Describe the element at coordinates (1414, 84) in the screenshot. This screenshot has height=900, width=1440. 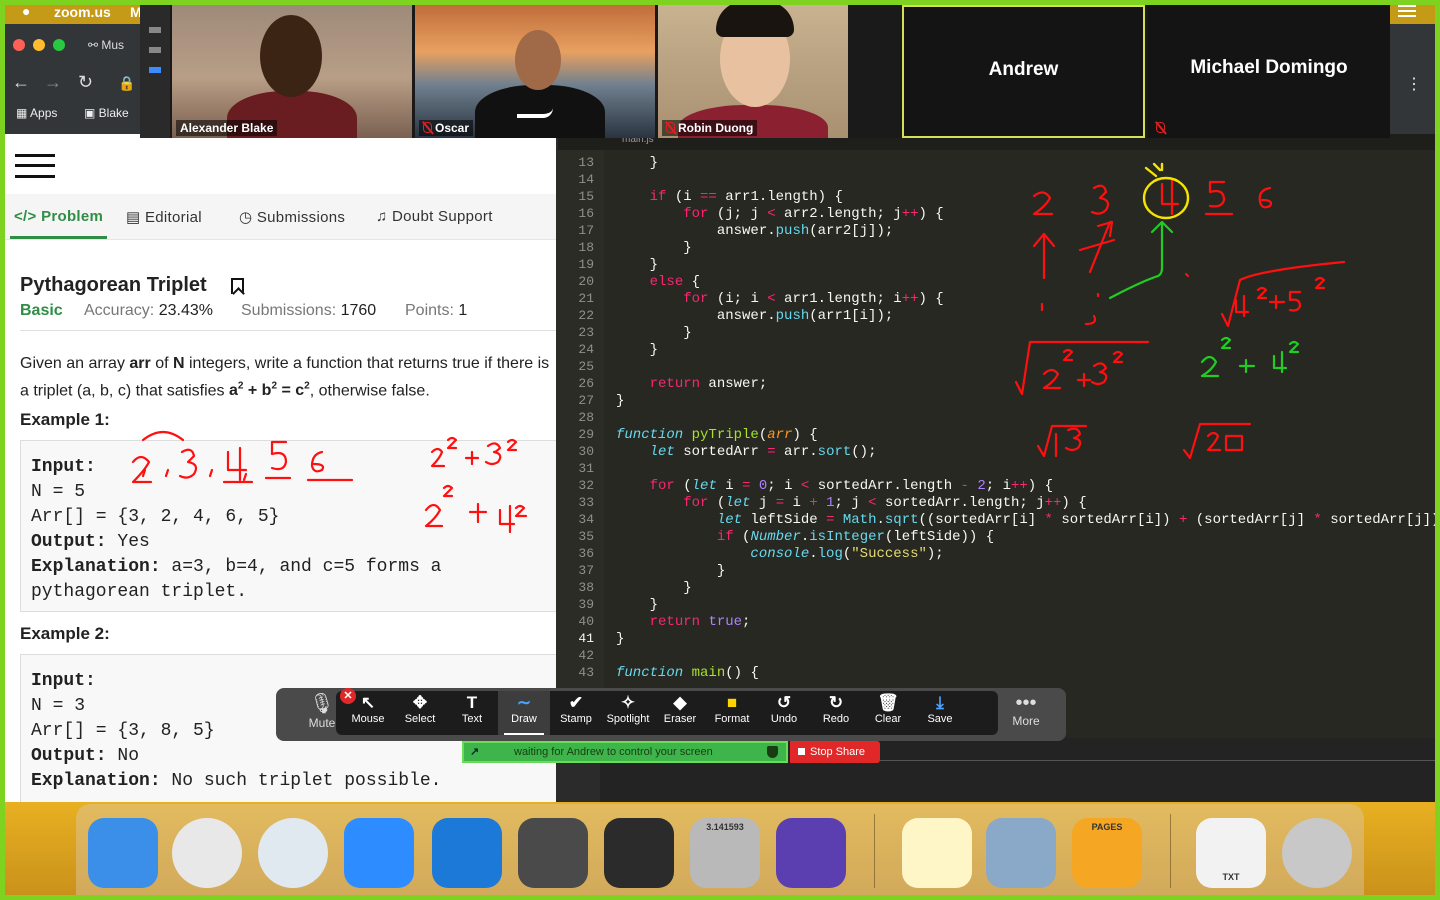
I see `browser-menu-icon: ⋮` at that location.